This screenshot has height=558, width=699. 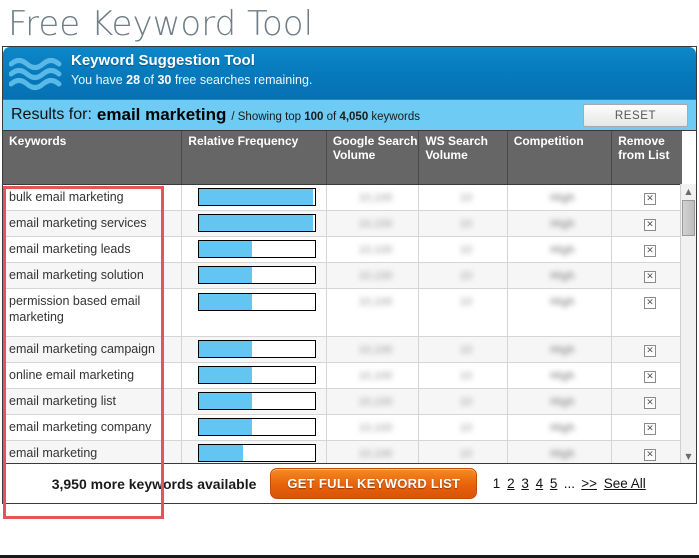 I want to click on keyword-cell: email marketing solution, so click(x=93, y=275).